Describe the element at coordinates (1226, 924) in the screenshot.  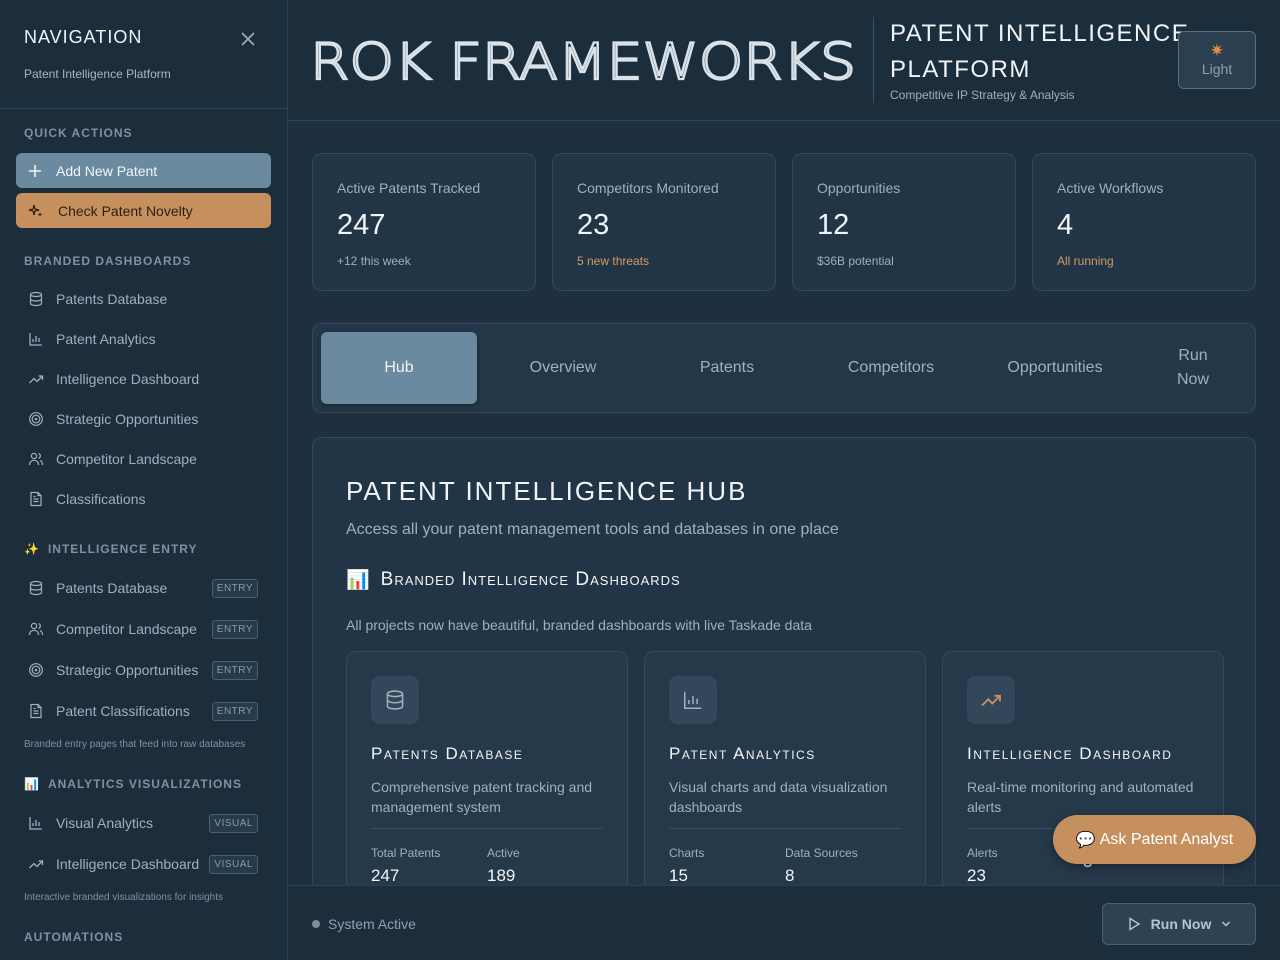
I see `chevron-down-icon` at that location.